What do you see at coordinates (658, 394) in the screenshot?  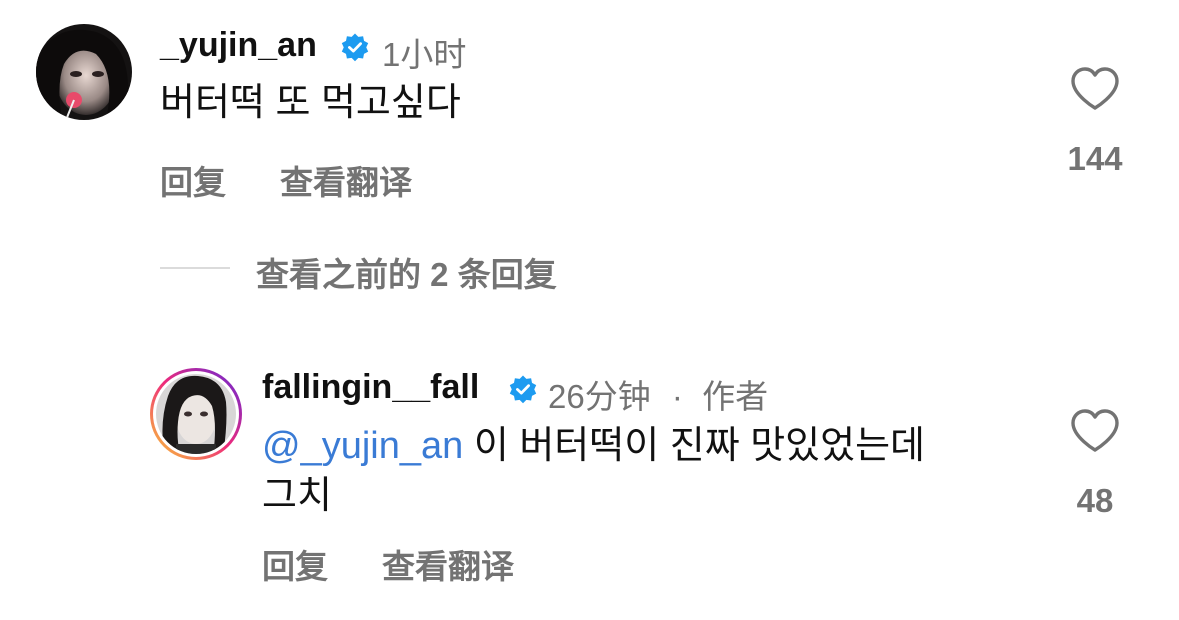 I see `reply-timestamp: 26分钟 · 作者` at bounding box center [658, 394].